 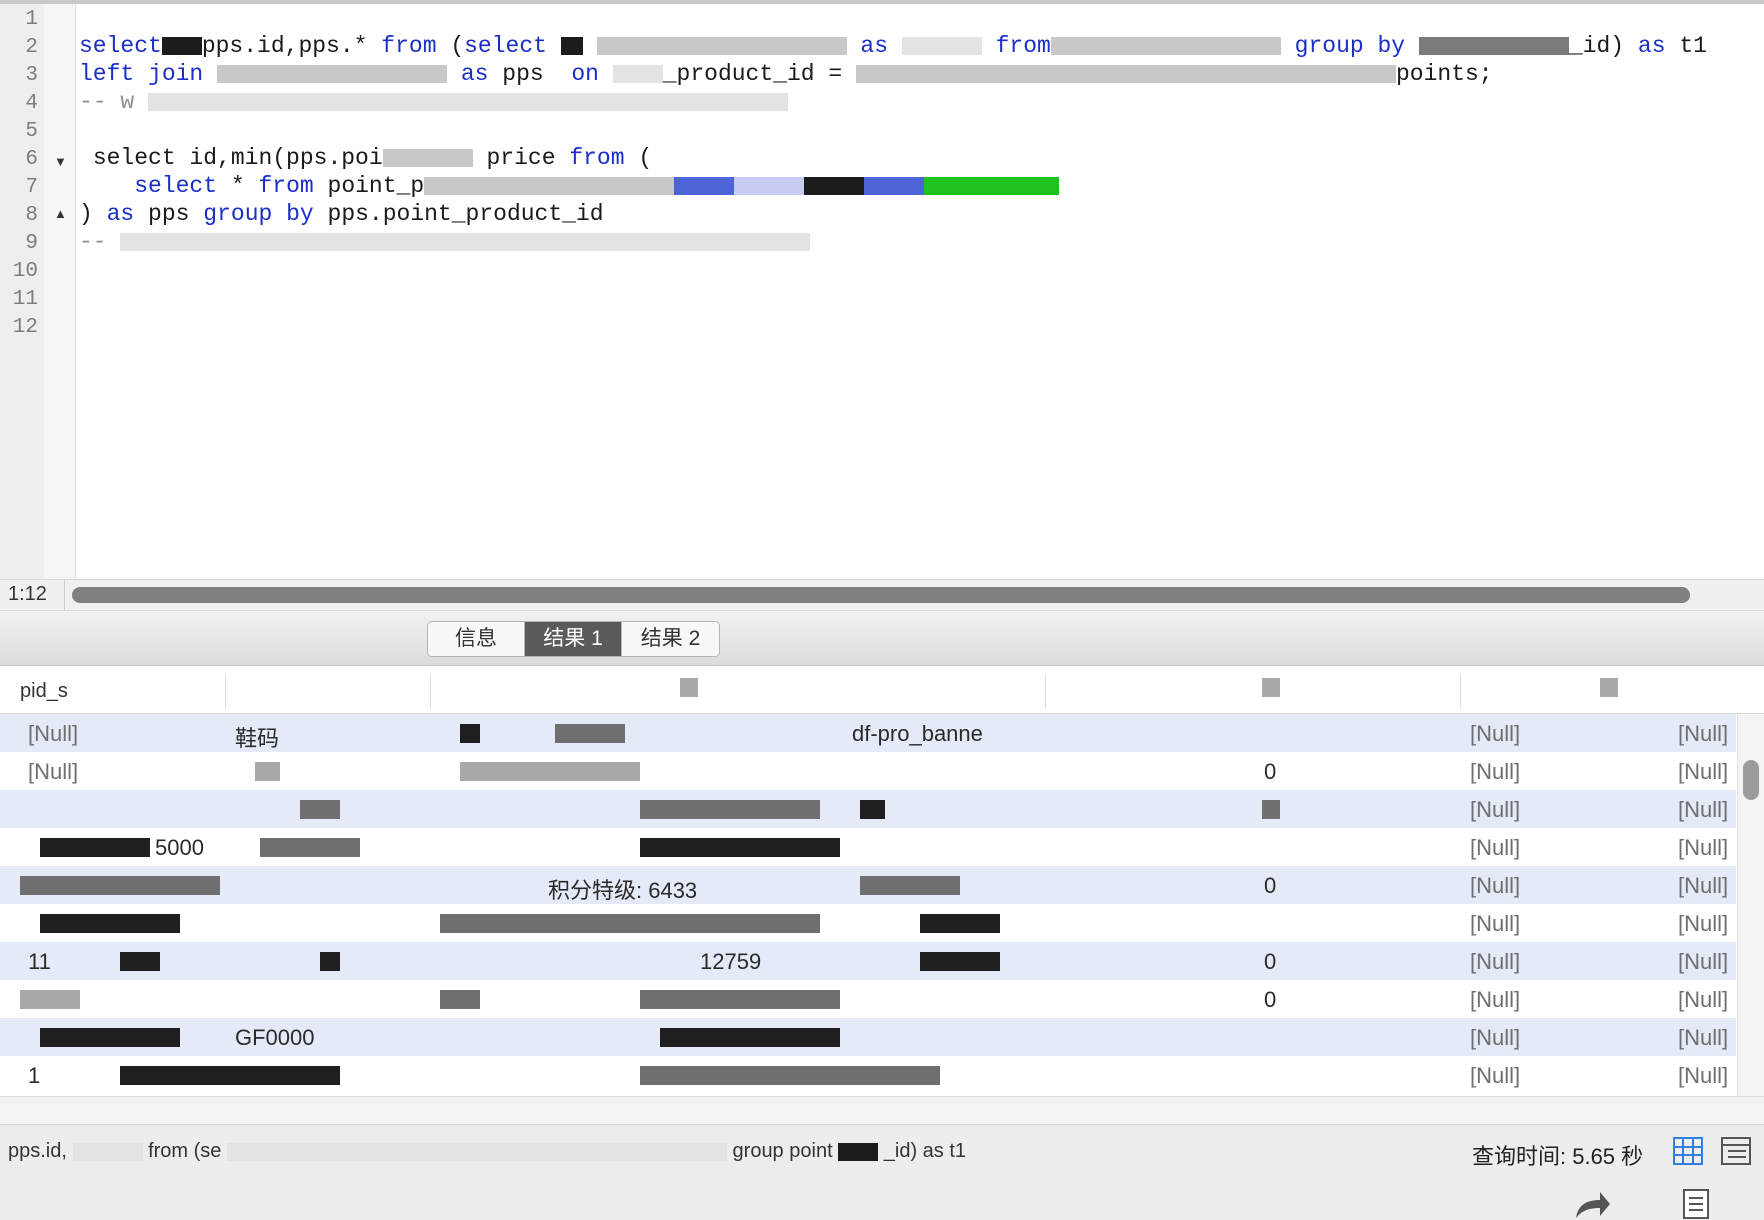 I want to click on editor-status-bar: 1:12, so click(x=882, y=595).